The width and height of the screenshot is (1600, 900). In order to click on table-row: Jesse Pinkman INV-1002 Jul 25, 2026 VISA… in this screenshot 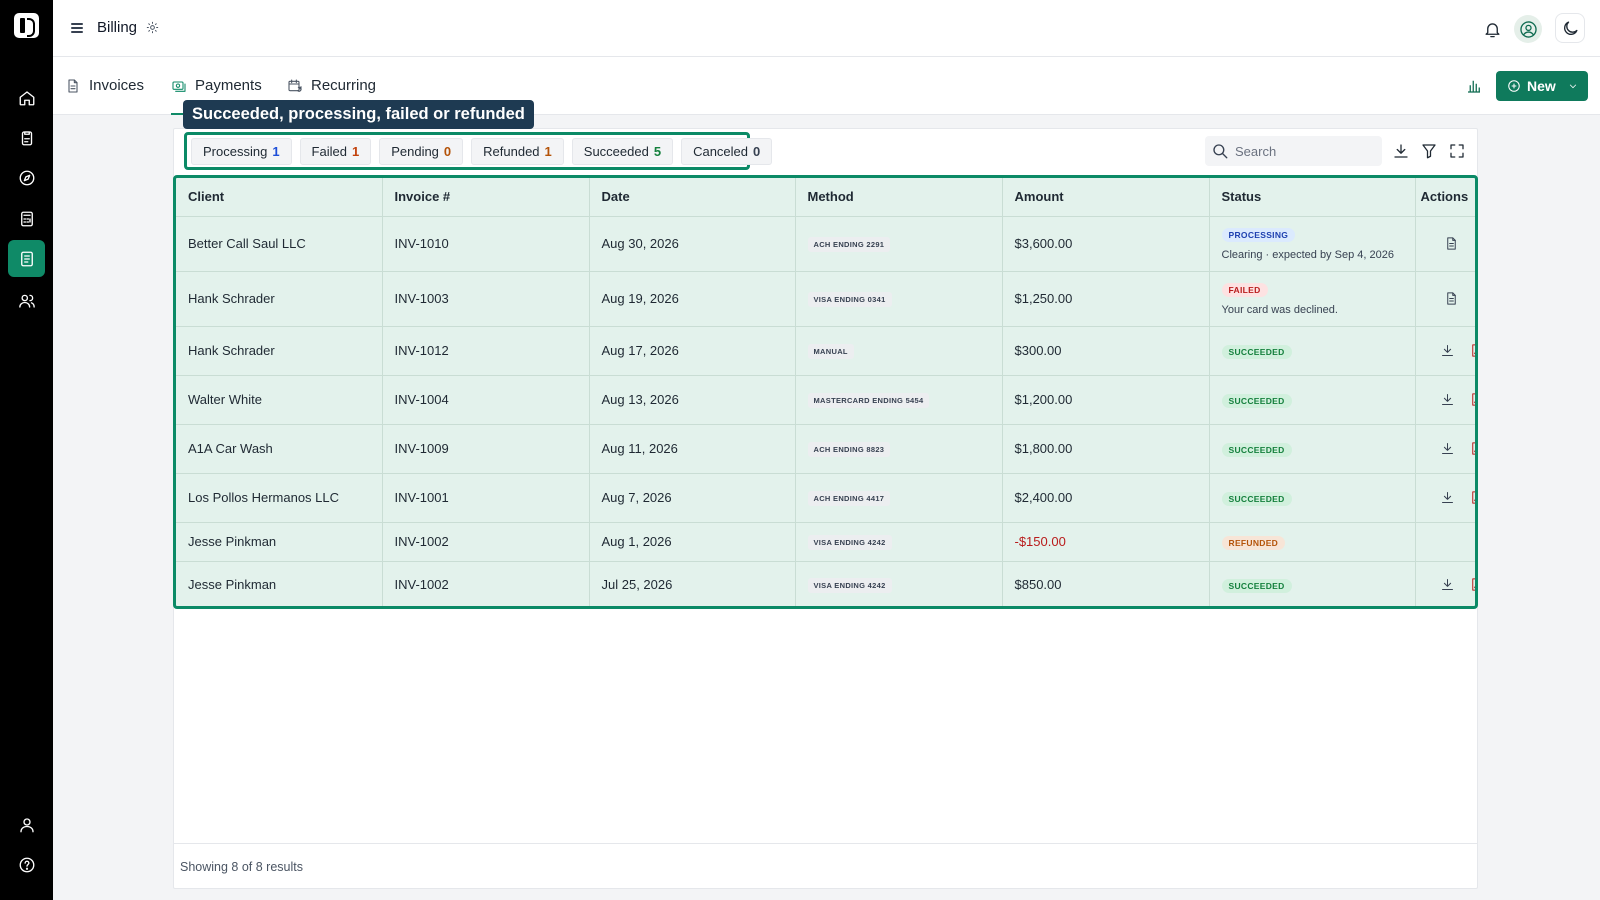, I will do `click(825, 583)`.